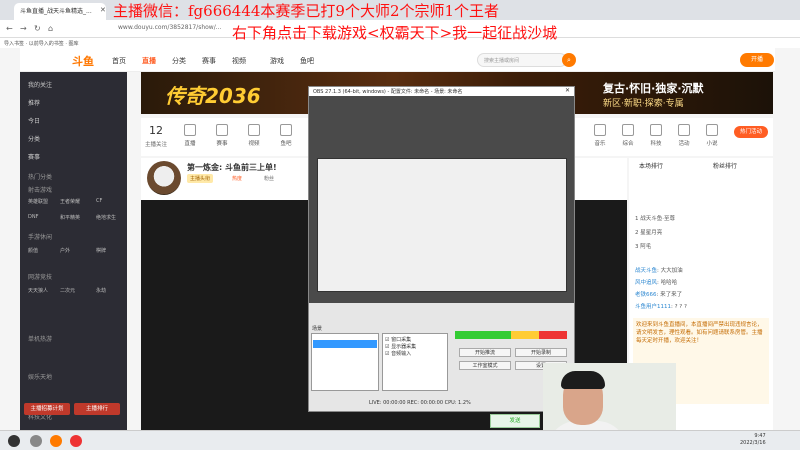 This screenshot has width=800, height=450. What do you see at coordinates (34, 120) in the screenshot?
I see `sidebar-item-today: 今日` at bounding box center [34, 120].